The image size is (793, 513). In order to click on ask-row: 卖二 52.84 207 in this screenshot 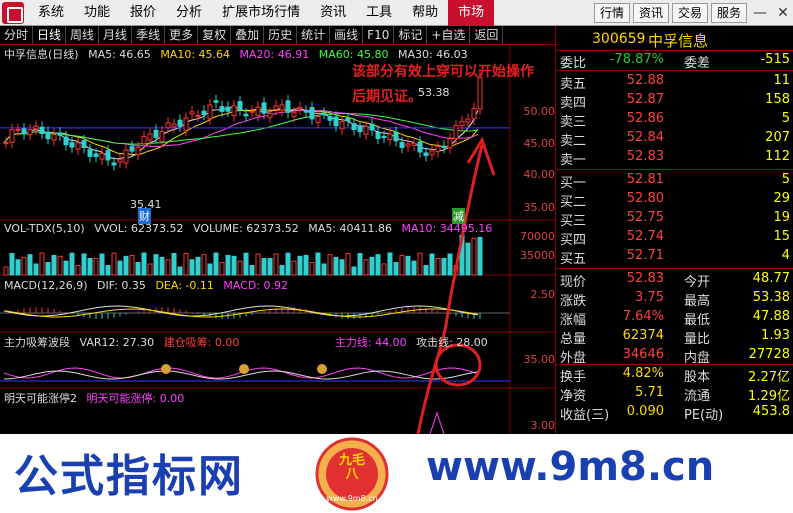, I will do `click(674, 139)`.